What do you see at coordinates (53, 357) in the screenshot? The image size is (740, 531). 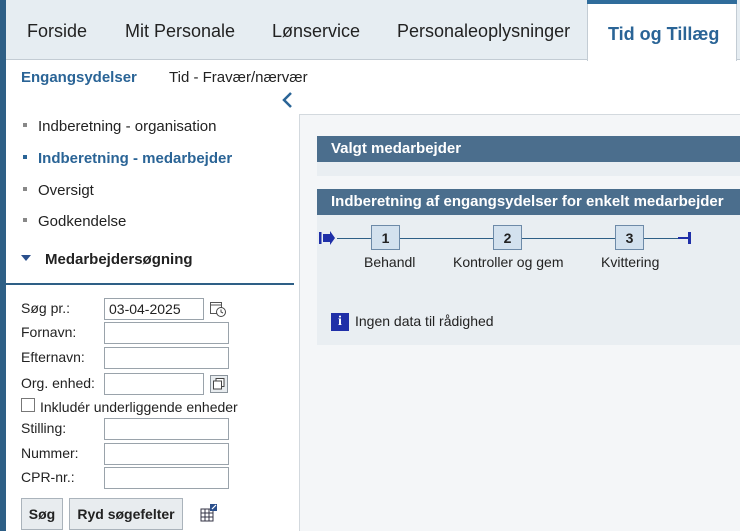 I see `lastname-label: Efternavn:` at bounding box center [53, 357].